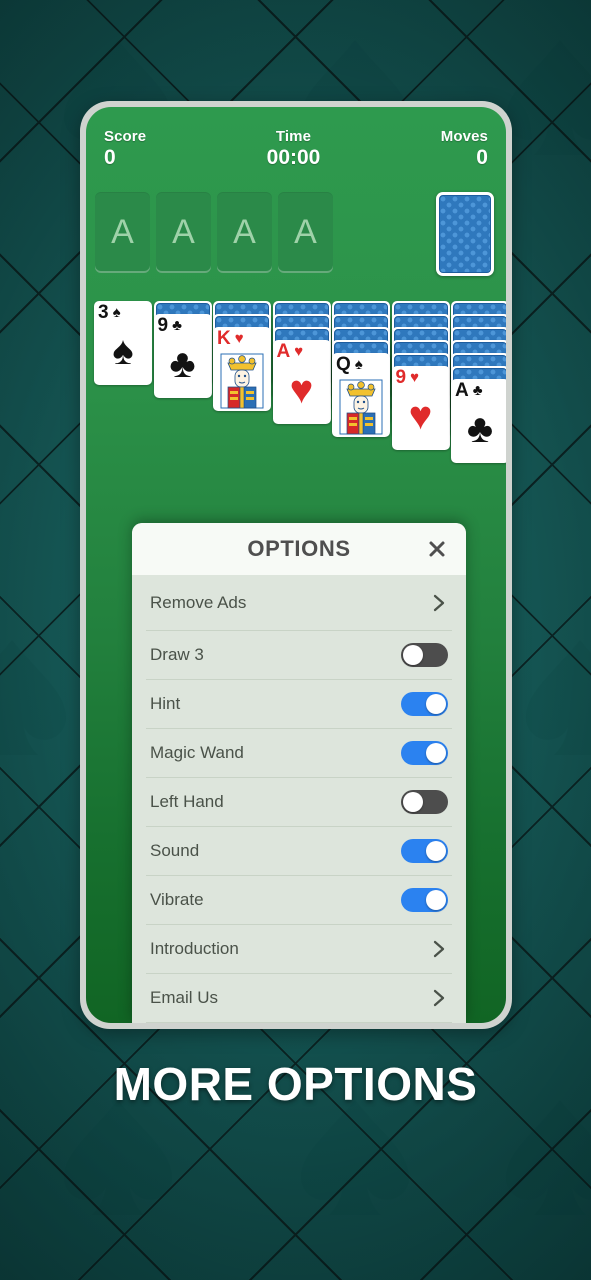 The height and width of the screenshot is (1280, 591). I want to click on foundation-slot-2: A, so click(183, 232).